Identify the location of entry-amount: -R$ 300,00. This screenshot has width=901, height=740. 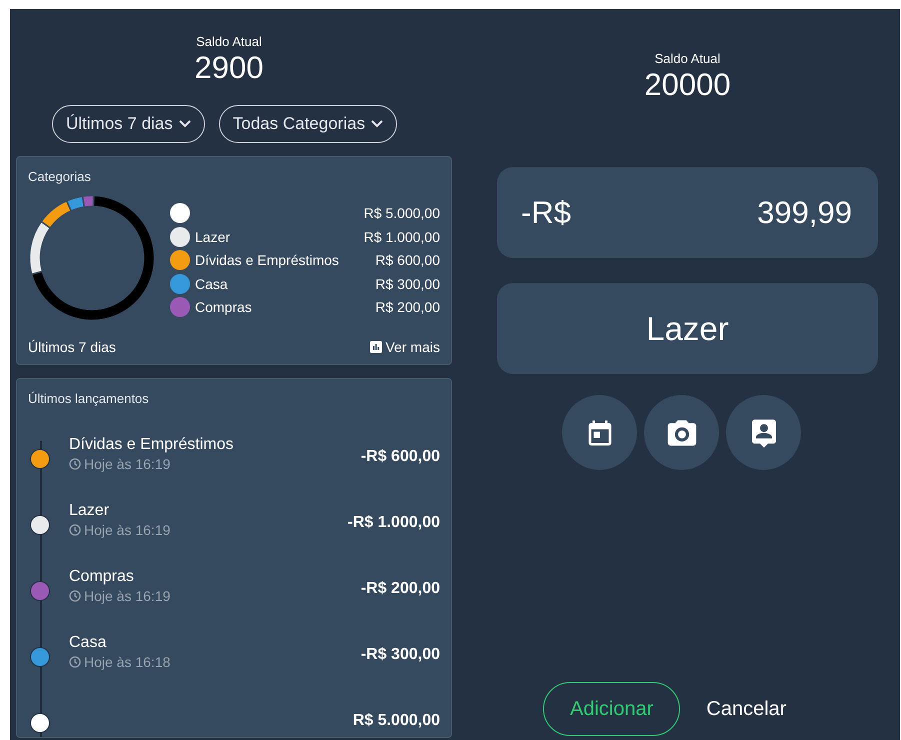
(400, 655).